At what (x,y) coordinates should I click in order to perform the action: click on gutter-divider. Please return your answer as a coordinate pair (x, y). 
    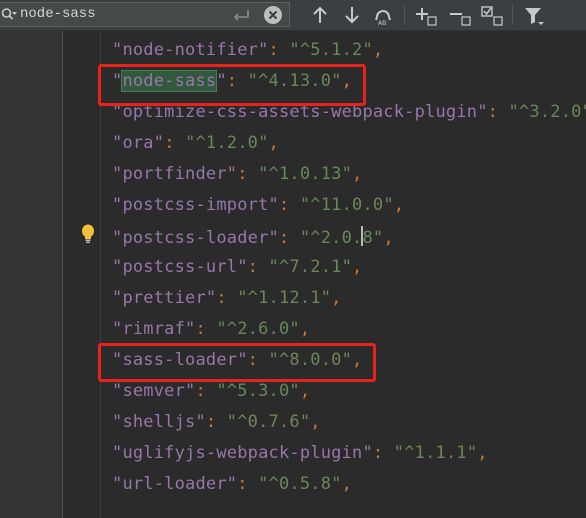
    Looking at the image, I should click on (62, 274).